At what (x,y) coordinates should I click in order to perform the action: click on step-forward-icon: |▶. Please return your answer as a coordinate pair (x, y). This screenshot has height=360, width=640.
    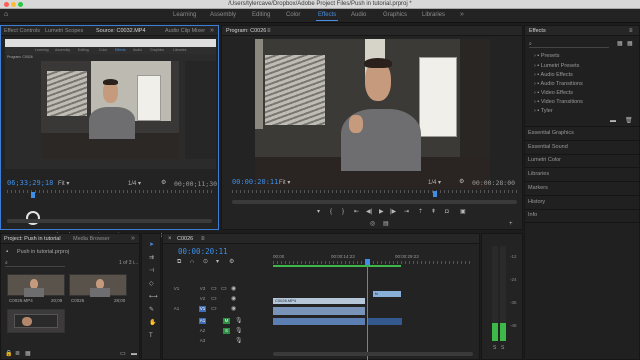
    Looking at the image, I should click on (393, 212).